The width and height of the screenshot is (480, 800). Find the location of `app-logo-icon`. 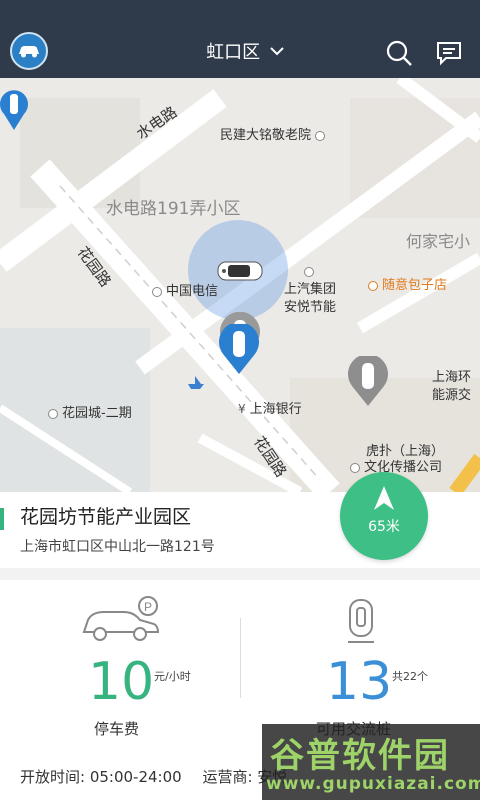

app-logo-icon is located at coordinates (29, 51).